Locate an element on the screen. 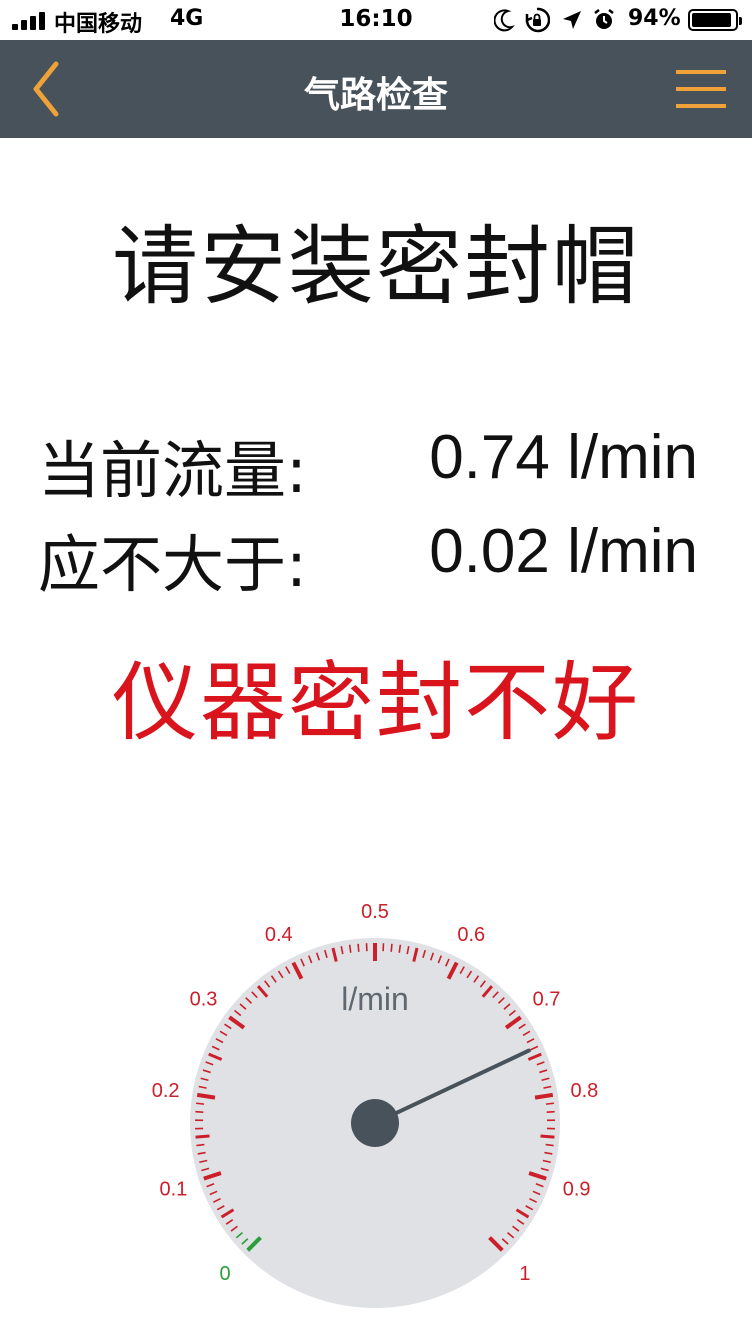 The width and height of the screenshot is (752, 1334). navigation-bar: 气路检查 is located at coordinates (376, 89).